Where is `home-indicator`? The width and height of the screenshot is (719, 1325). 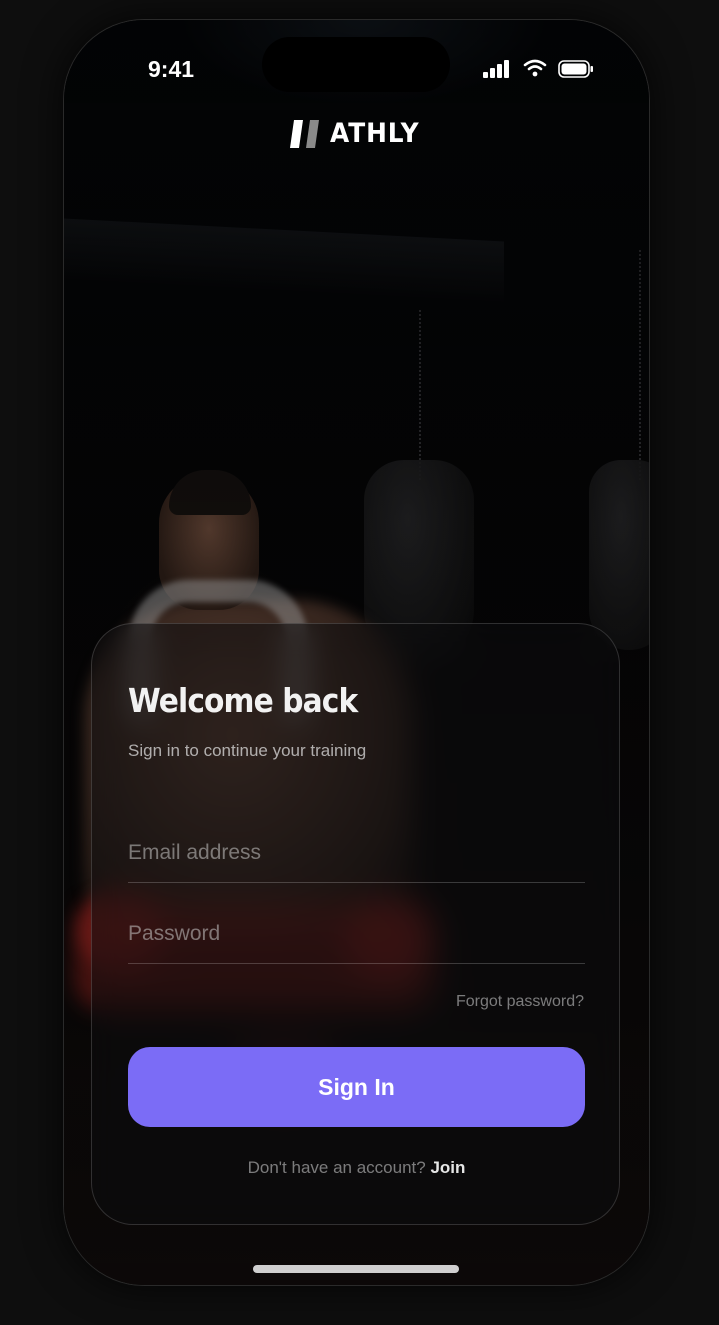 home-indicator is located at coordinates (356, 1269).